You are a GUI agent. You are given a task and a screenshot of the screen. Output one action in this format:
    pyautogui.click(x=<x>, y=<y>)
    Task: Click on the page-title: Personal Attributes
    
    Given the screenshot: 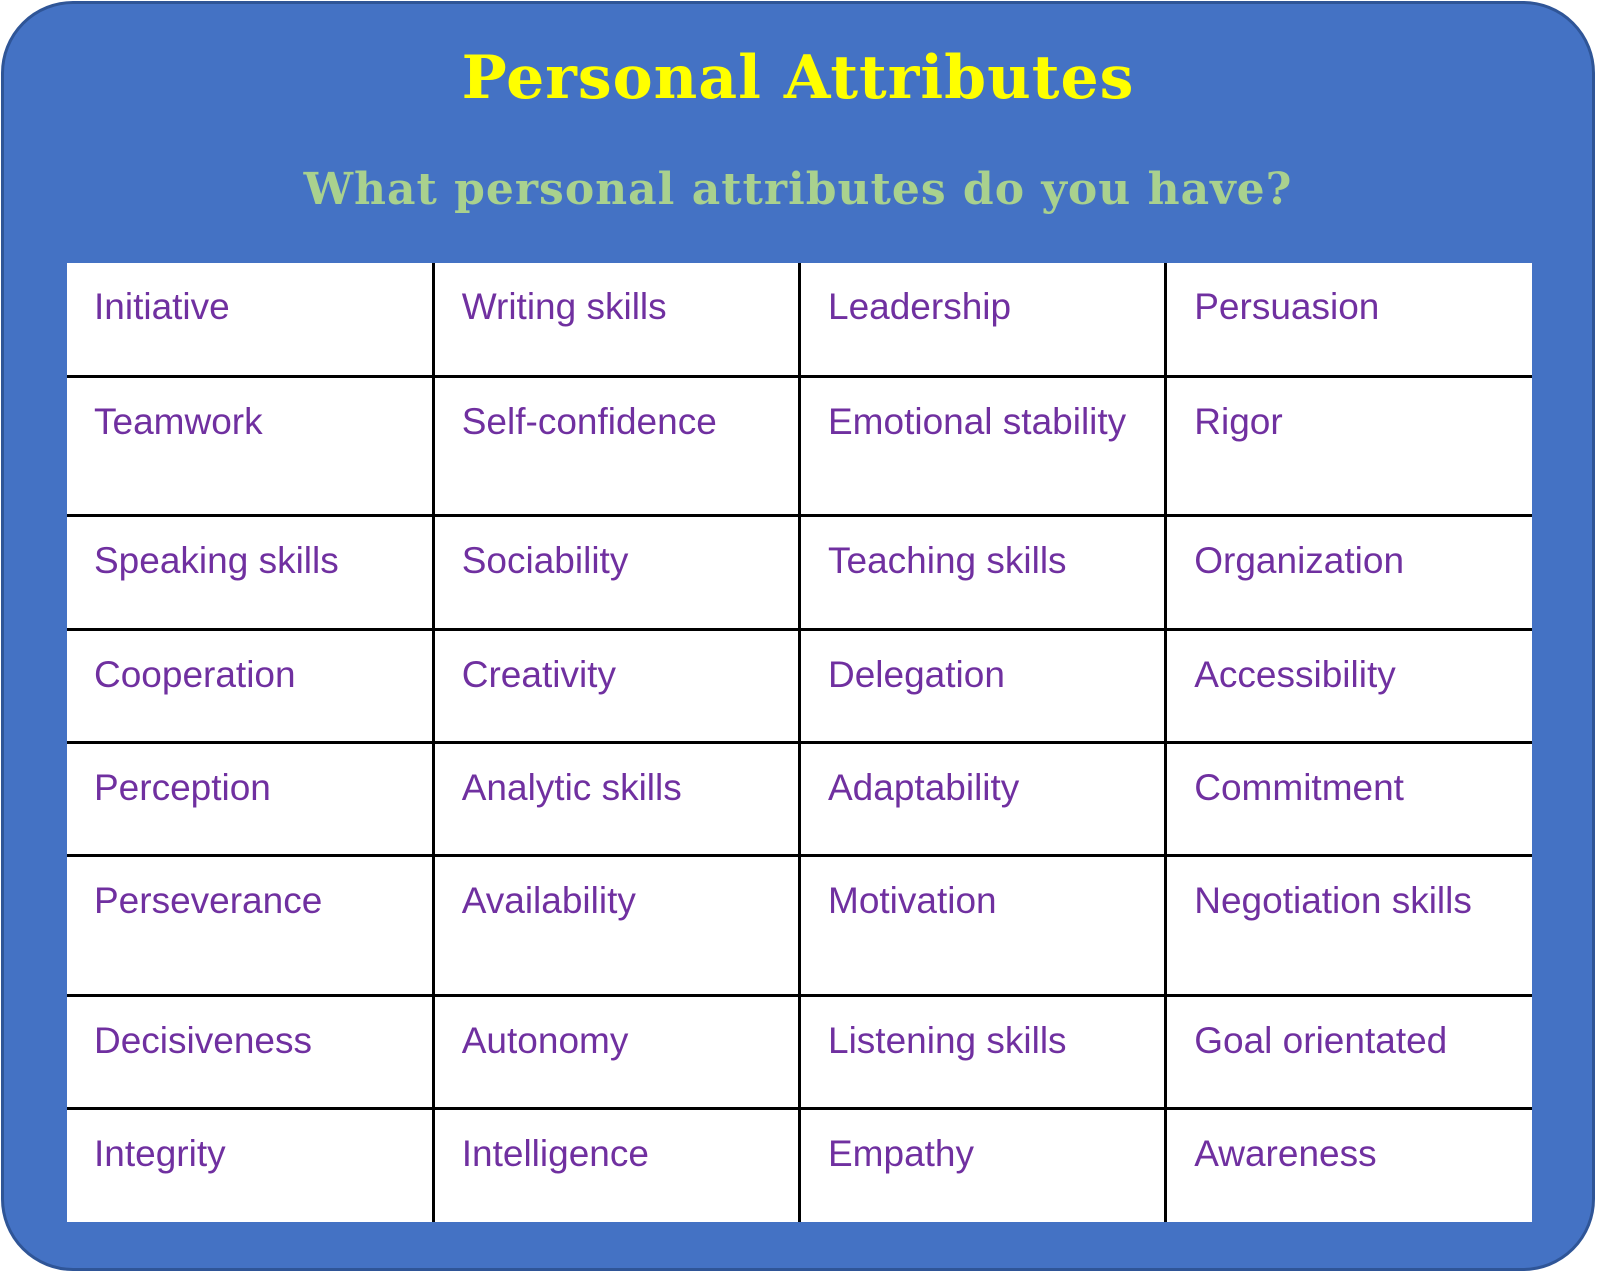 What is the action you would take?
    pyautogui.click(x=798, y=78)
    